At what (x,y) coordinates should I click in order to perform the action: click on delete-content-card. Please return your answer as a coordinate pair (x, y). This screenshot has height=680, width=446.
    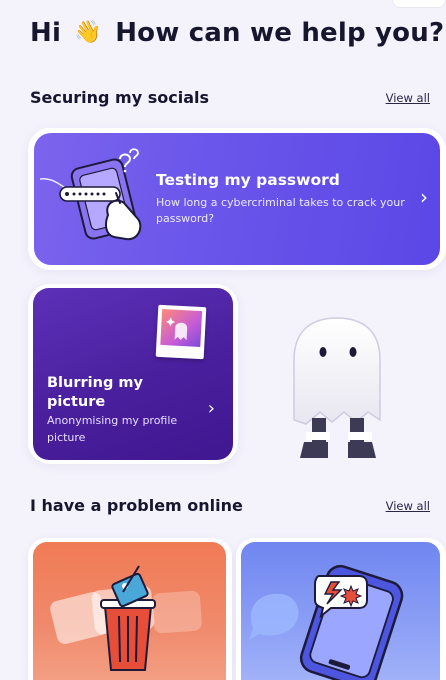
    Looking at the image, I should click on (129, 611).